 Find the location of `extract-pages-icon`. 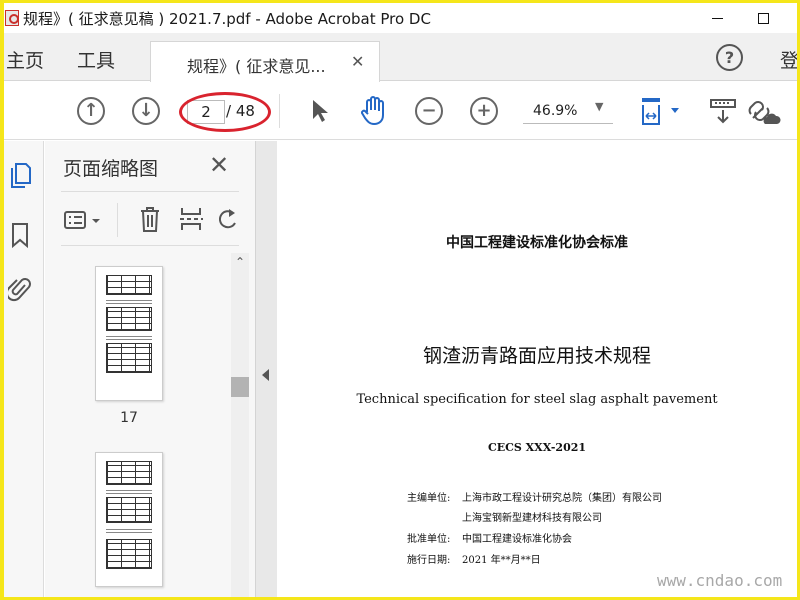

extract-pages-icon is located at coordinates (191, 219).